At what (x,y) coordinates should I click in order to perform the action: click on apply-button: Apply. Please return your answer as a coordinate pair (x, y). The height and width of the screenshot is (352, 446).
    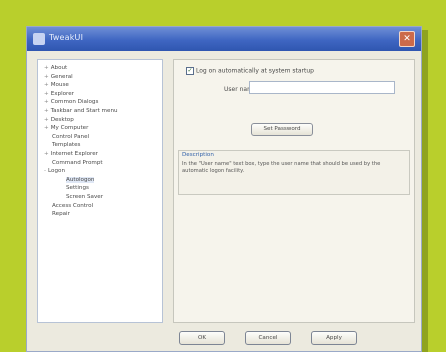
    Looking at the image, I should click on (334, 338).